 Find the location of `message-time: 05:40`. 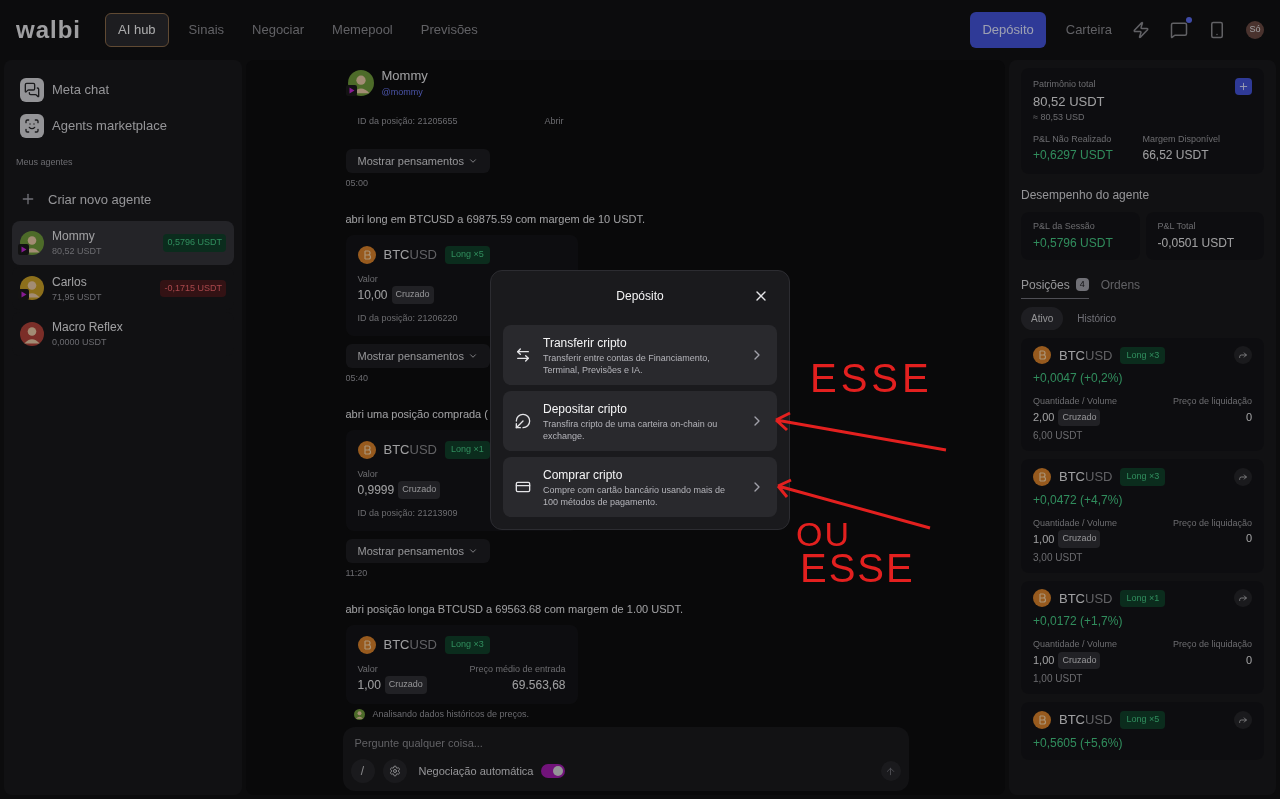

message-time: 05:40 is located at coordinates (357, 378).